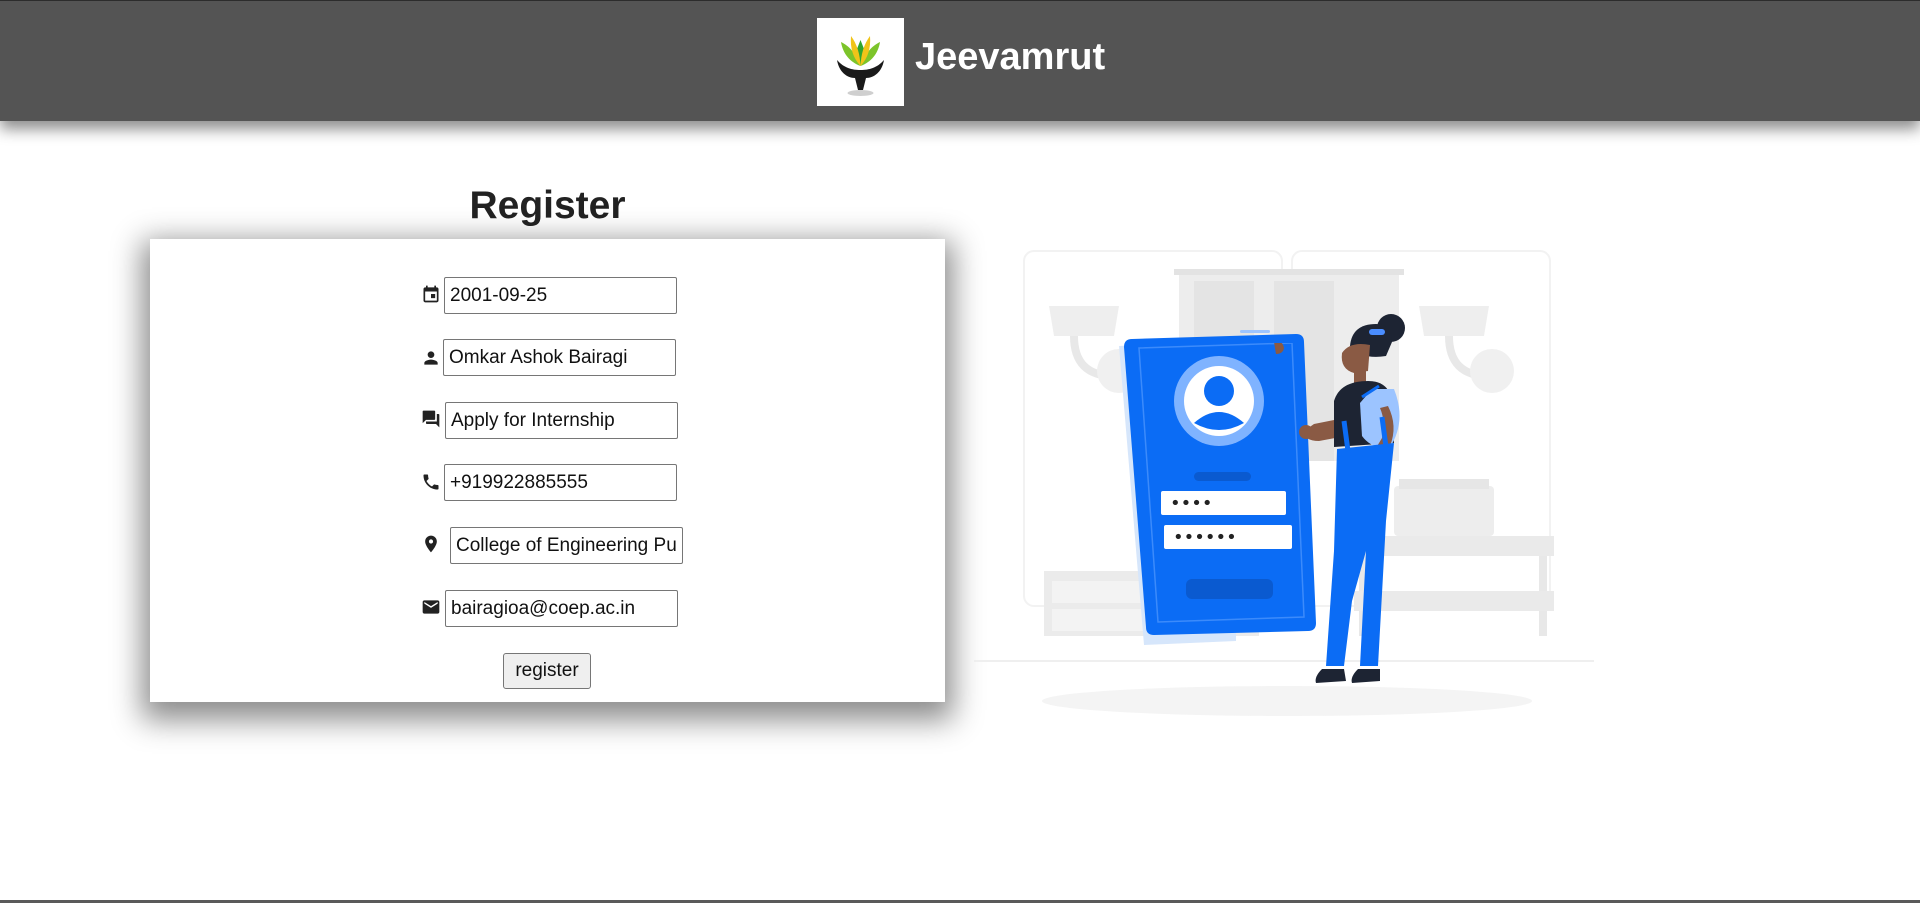 The image size is (1920, 903). What do you see at coordinates (431, 482) in the screenshot?
I see `phone-icon` at bounding box center [431, 482].